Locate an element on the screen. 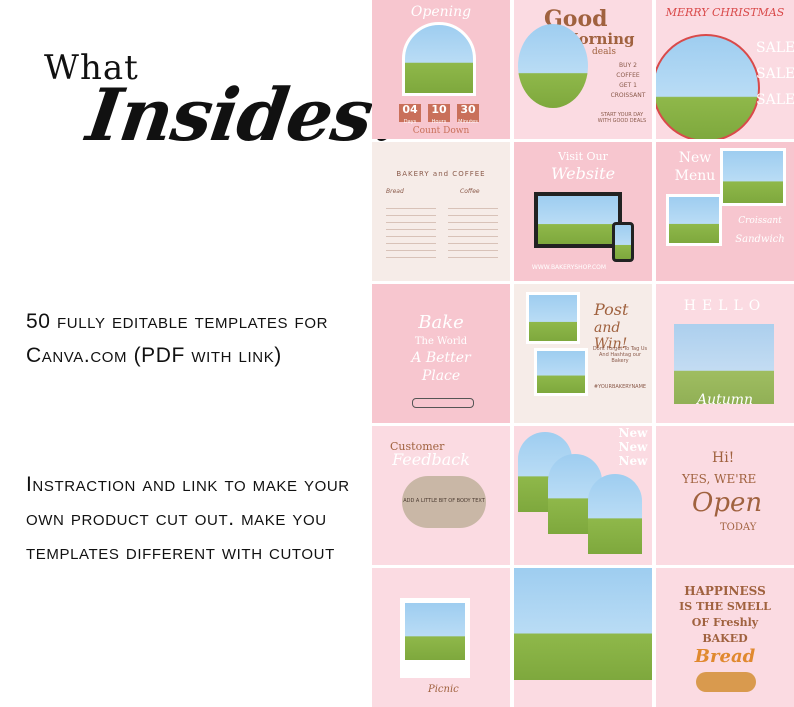 Image resolution: width=794 pixels, height=707 pixels. new-label-3: New is located at coordinates (633, 461).